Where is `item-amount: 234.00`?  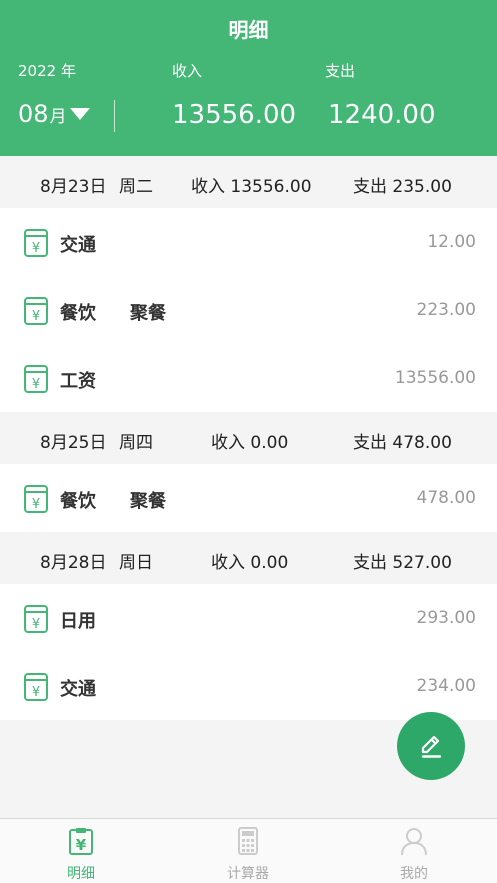
item-amount: 234.00 is located at coordinates (446, 686).